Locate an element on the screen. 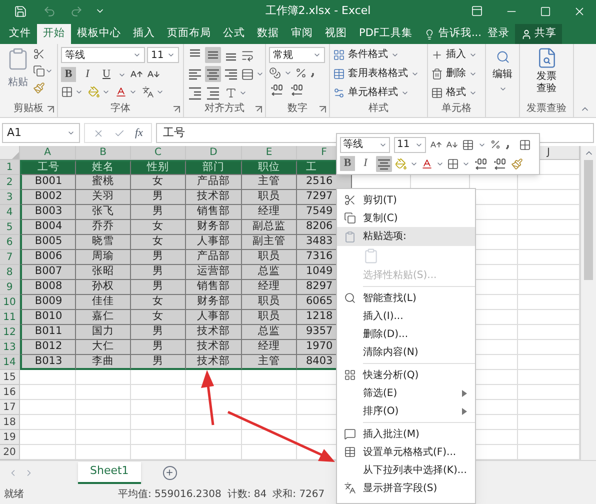  row-header: 18 is located at coordinates (10, 422).